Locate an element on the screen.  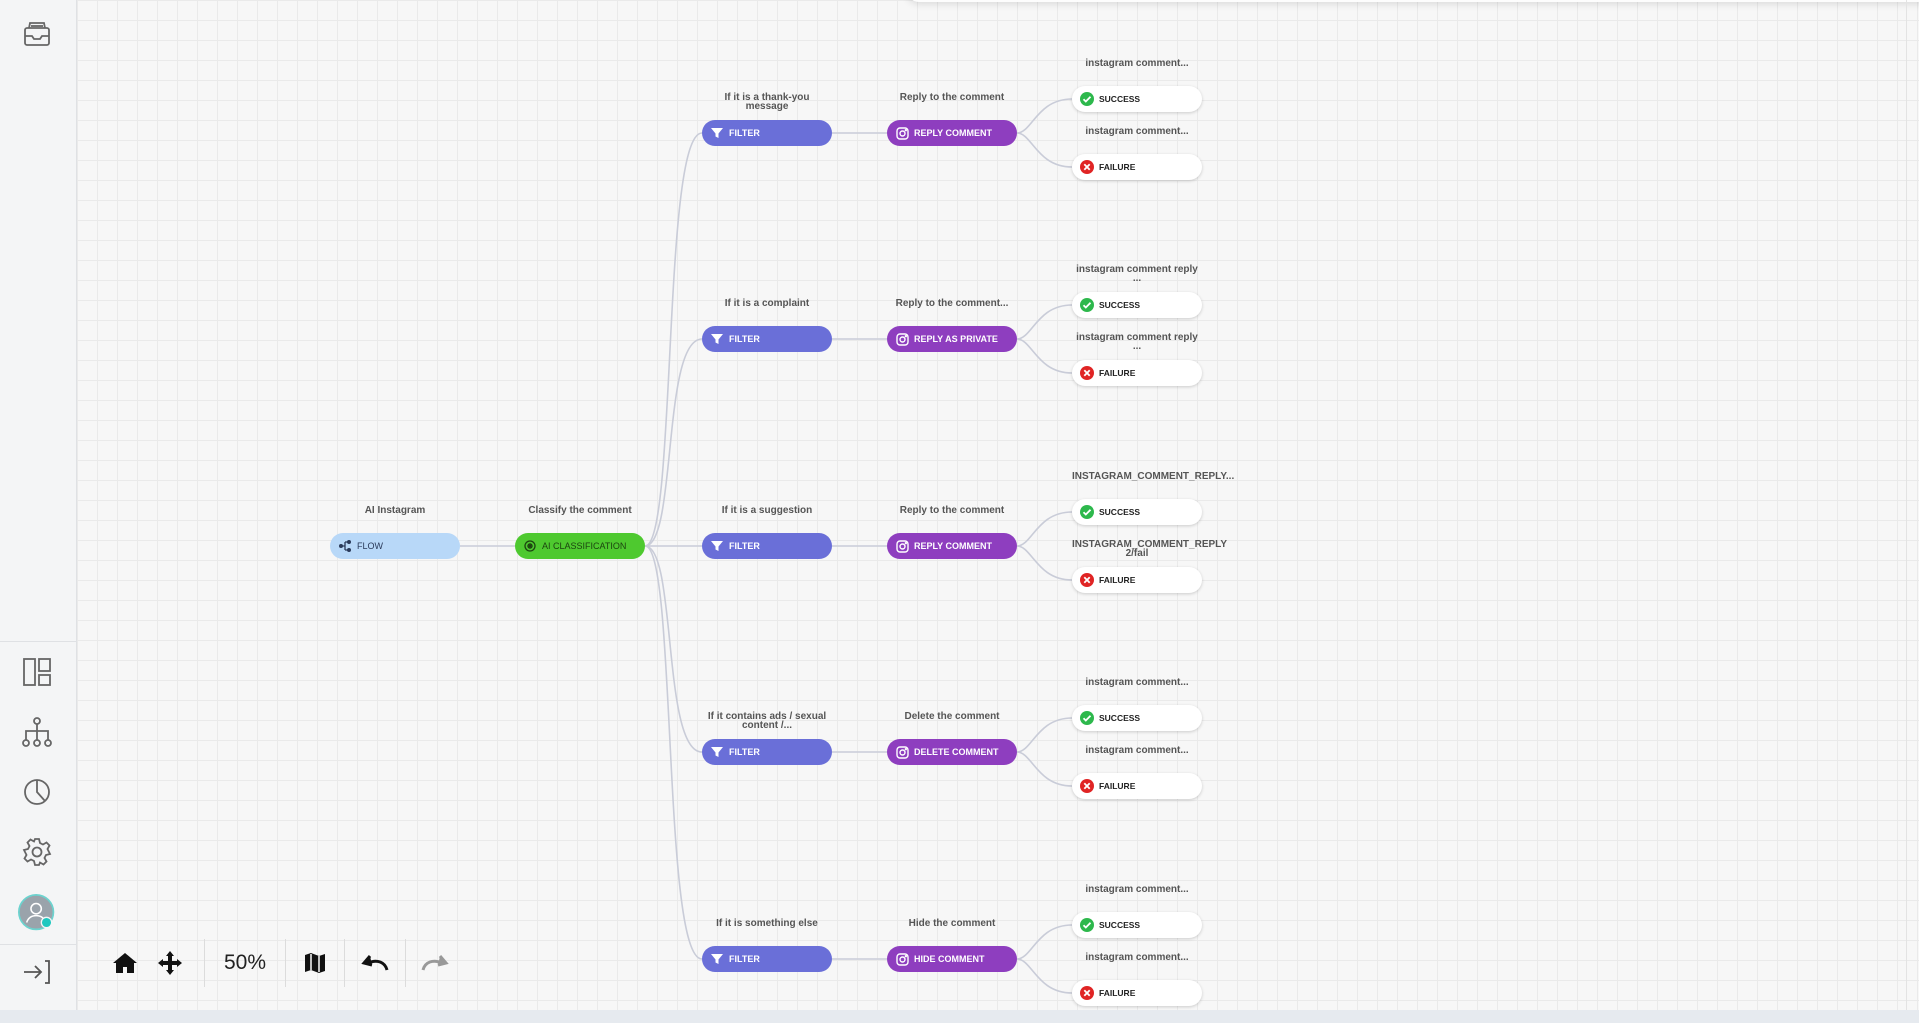
dashboard-button is located at coordinates (37, 672).